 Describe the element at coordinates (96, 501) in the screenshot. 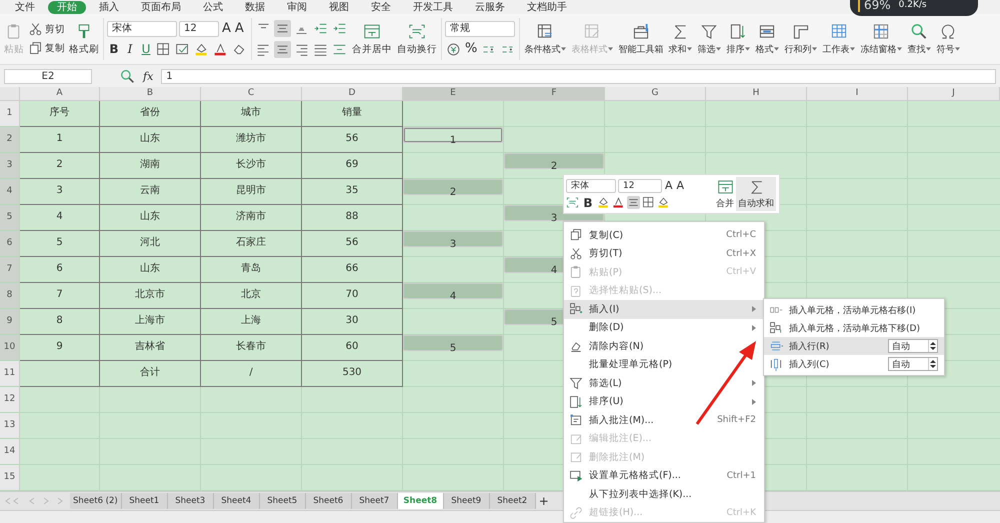

I see `sheet-tab: Sheet6 (2)` at that location.